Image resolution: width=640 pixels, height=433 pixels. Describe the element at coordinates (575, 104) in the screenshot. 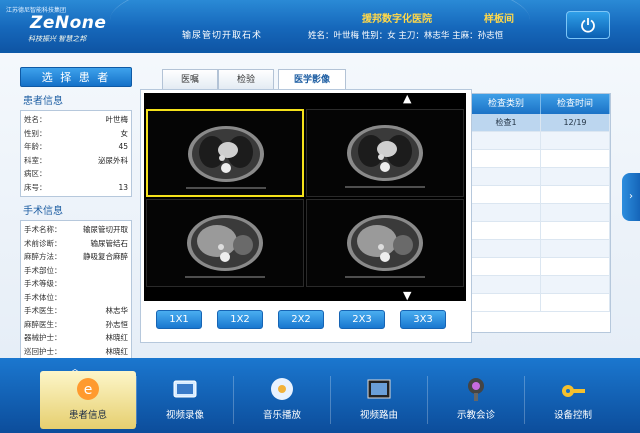

I see `exam-time-header: 检查时间` at that location.